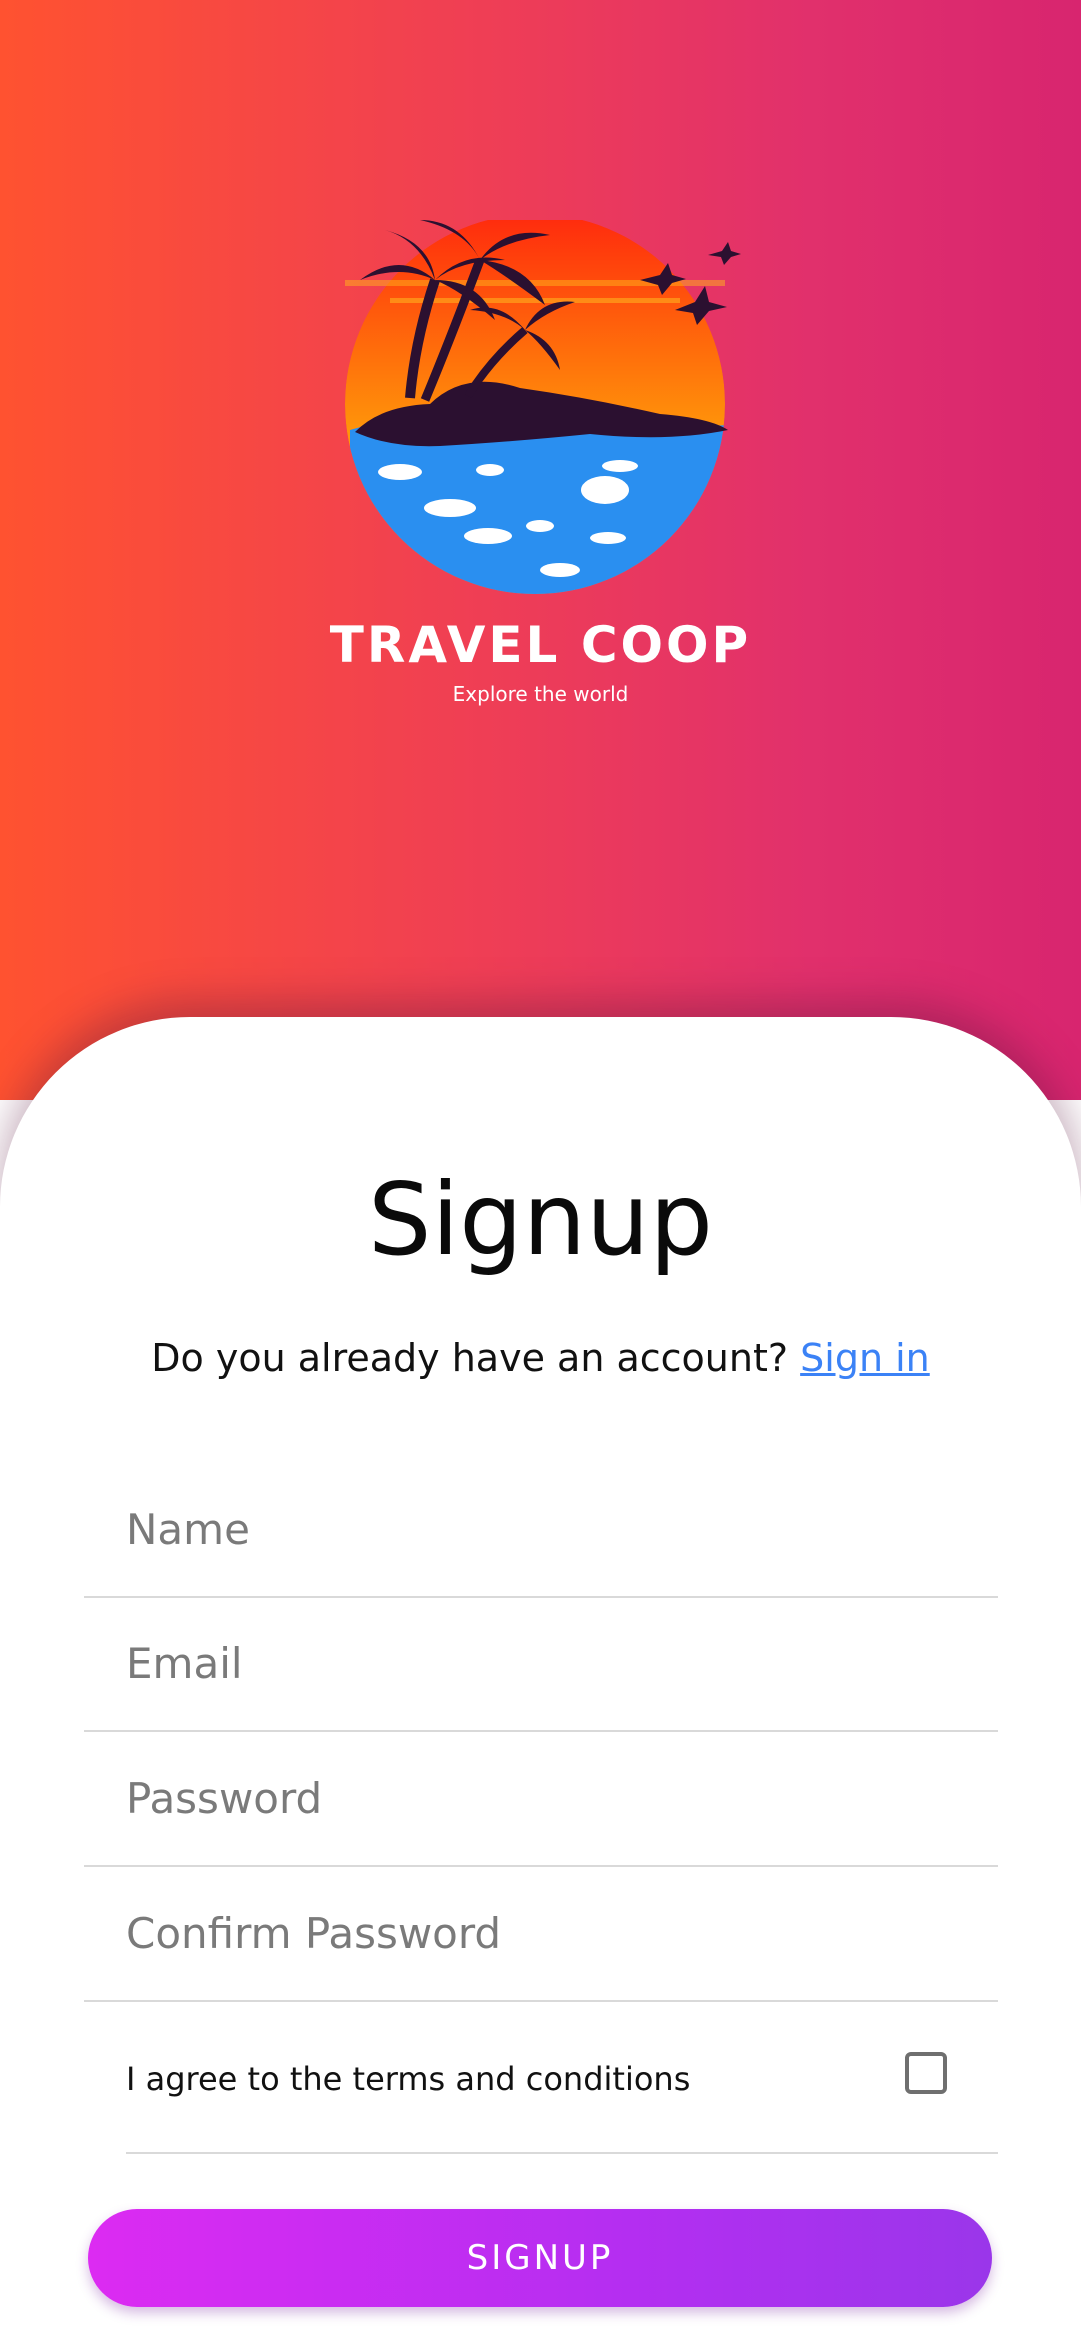 Image resolution: width=1081 pixels, height=2340 pixels. Describe the element at coordinates (556, 1529) in the screenshot. I see `name-input` at that location.